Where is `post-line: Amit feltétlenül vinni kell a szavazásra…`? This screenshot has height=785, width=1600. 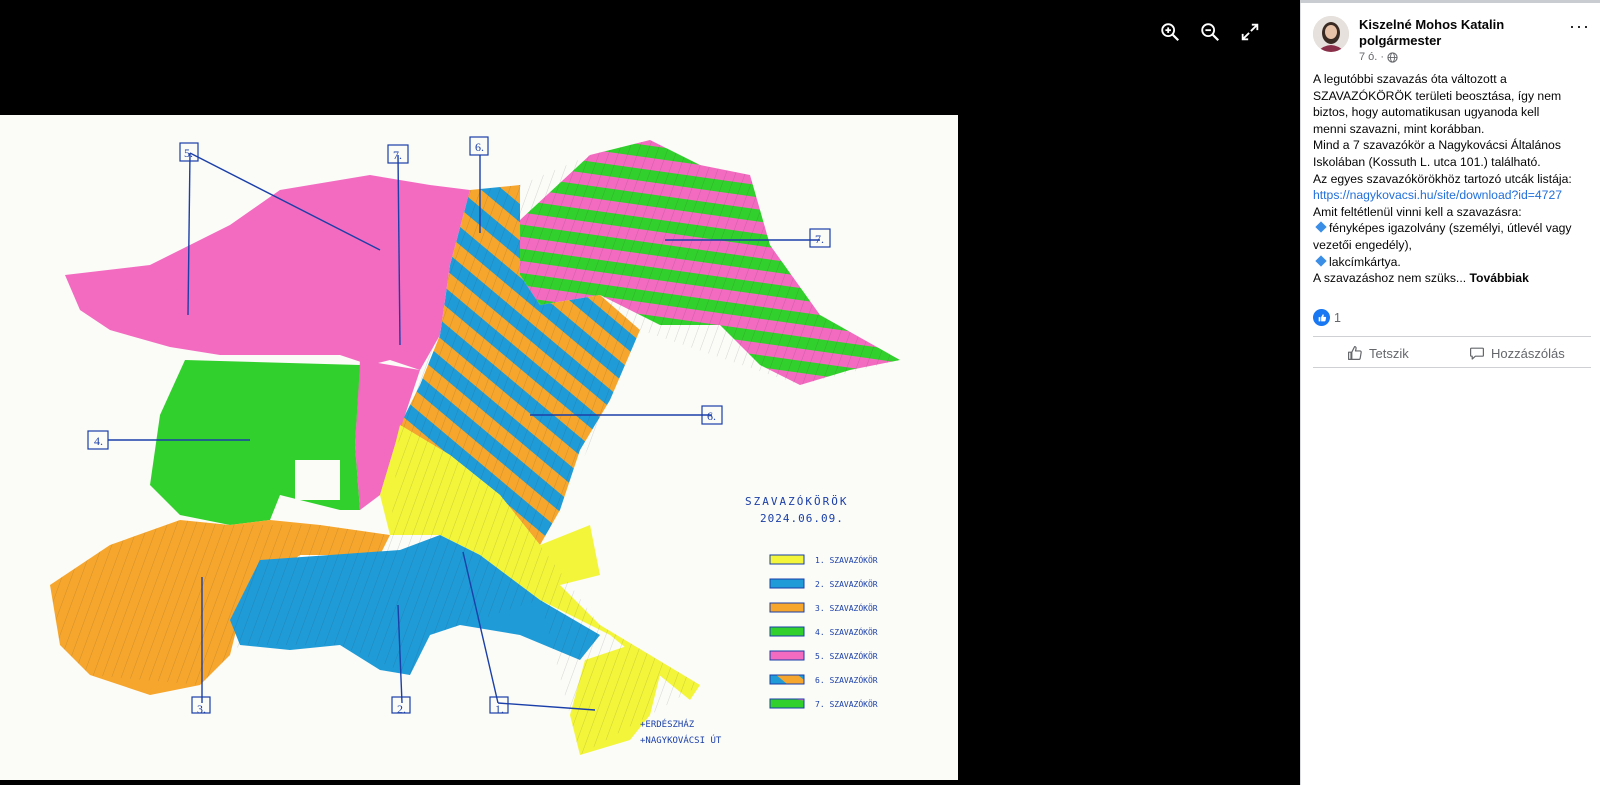 post-line: Amit feltétlenül vinni kell a szavazásra… is located at coordinates (1417, 211).